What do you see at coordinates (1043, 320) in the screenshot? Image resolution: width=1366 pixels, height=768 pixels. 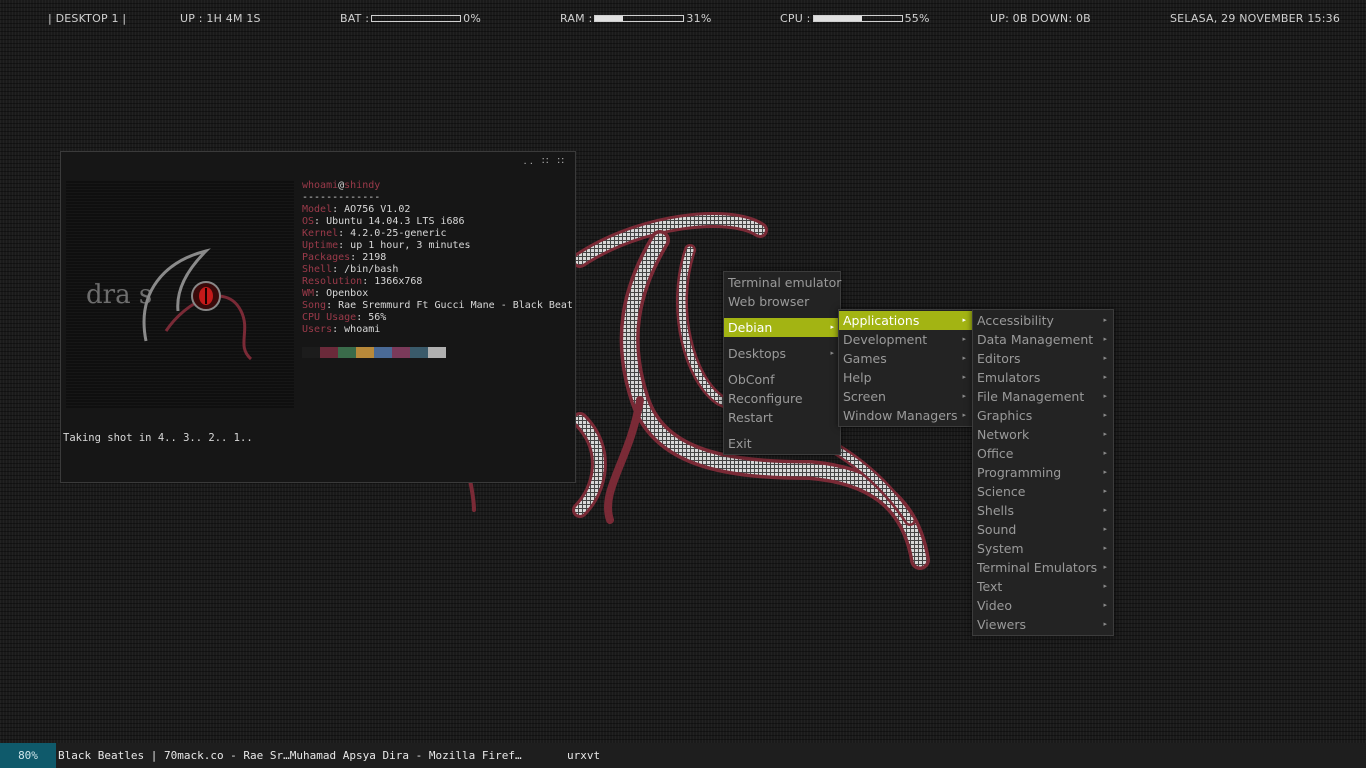 I see `applications-menu-item-accessibility: Accessibility ▸` at bounding box center [1043, 320].